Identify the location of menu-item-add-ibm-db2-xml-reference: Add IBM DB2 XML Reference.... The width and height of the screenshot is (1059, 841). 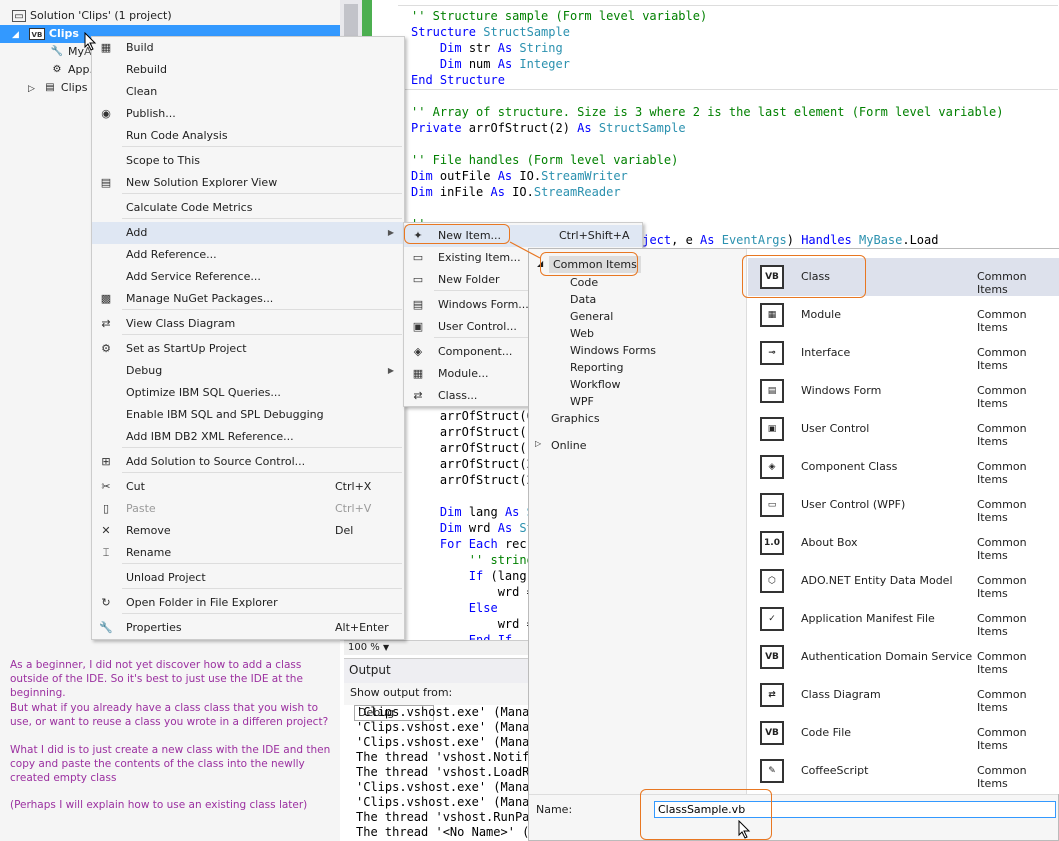
(248, 437).